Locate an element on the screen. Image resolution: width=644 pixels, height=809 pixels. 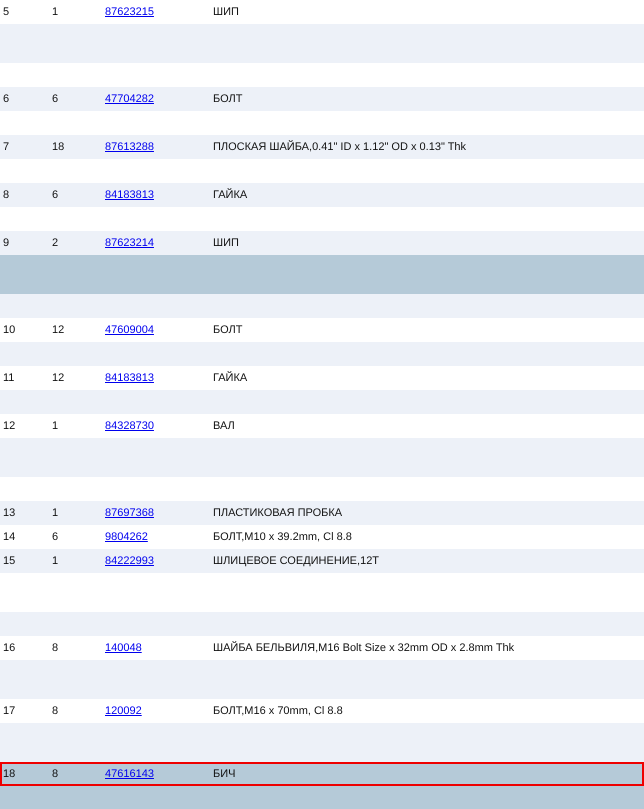
part-description: БОЛТ,M10 x 39.2mm, Cl 8.8 is located at coordinates (282, 536).